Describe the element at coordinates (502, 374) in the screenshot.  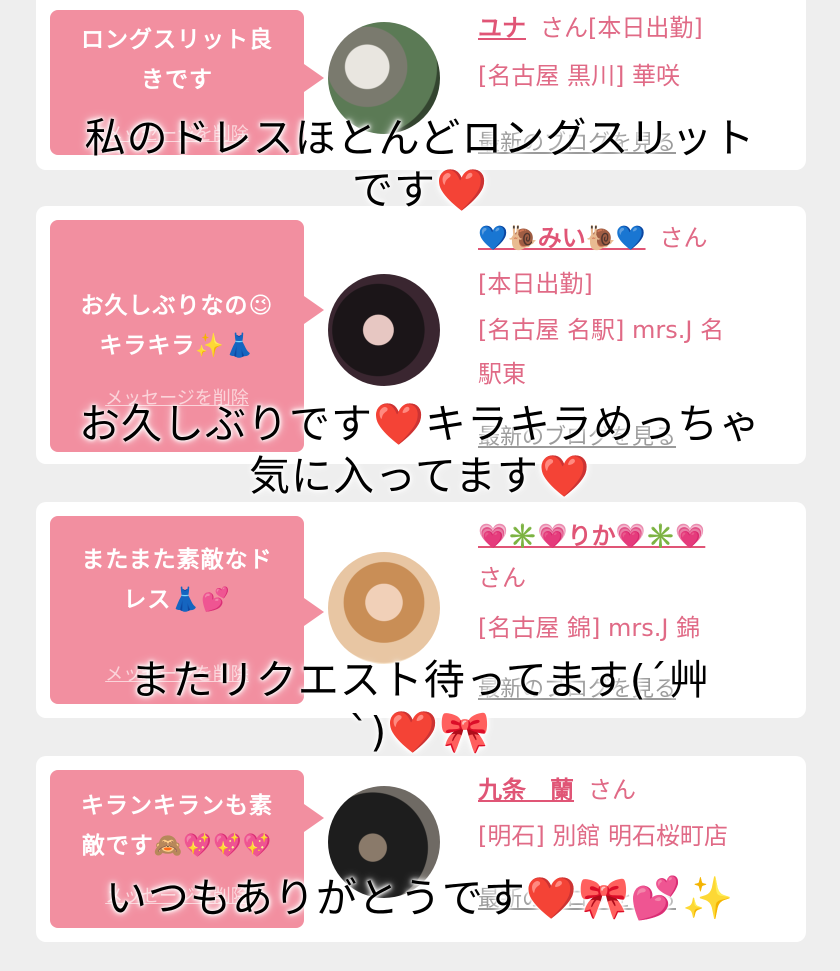
I see `location-label: 駅東` at that location.